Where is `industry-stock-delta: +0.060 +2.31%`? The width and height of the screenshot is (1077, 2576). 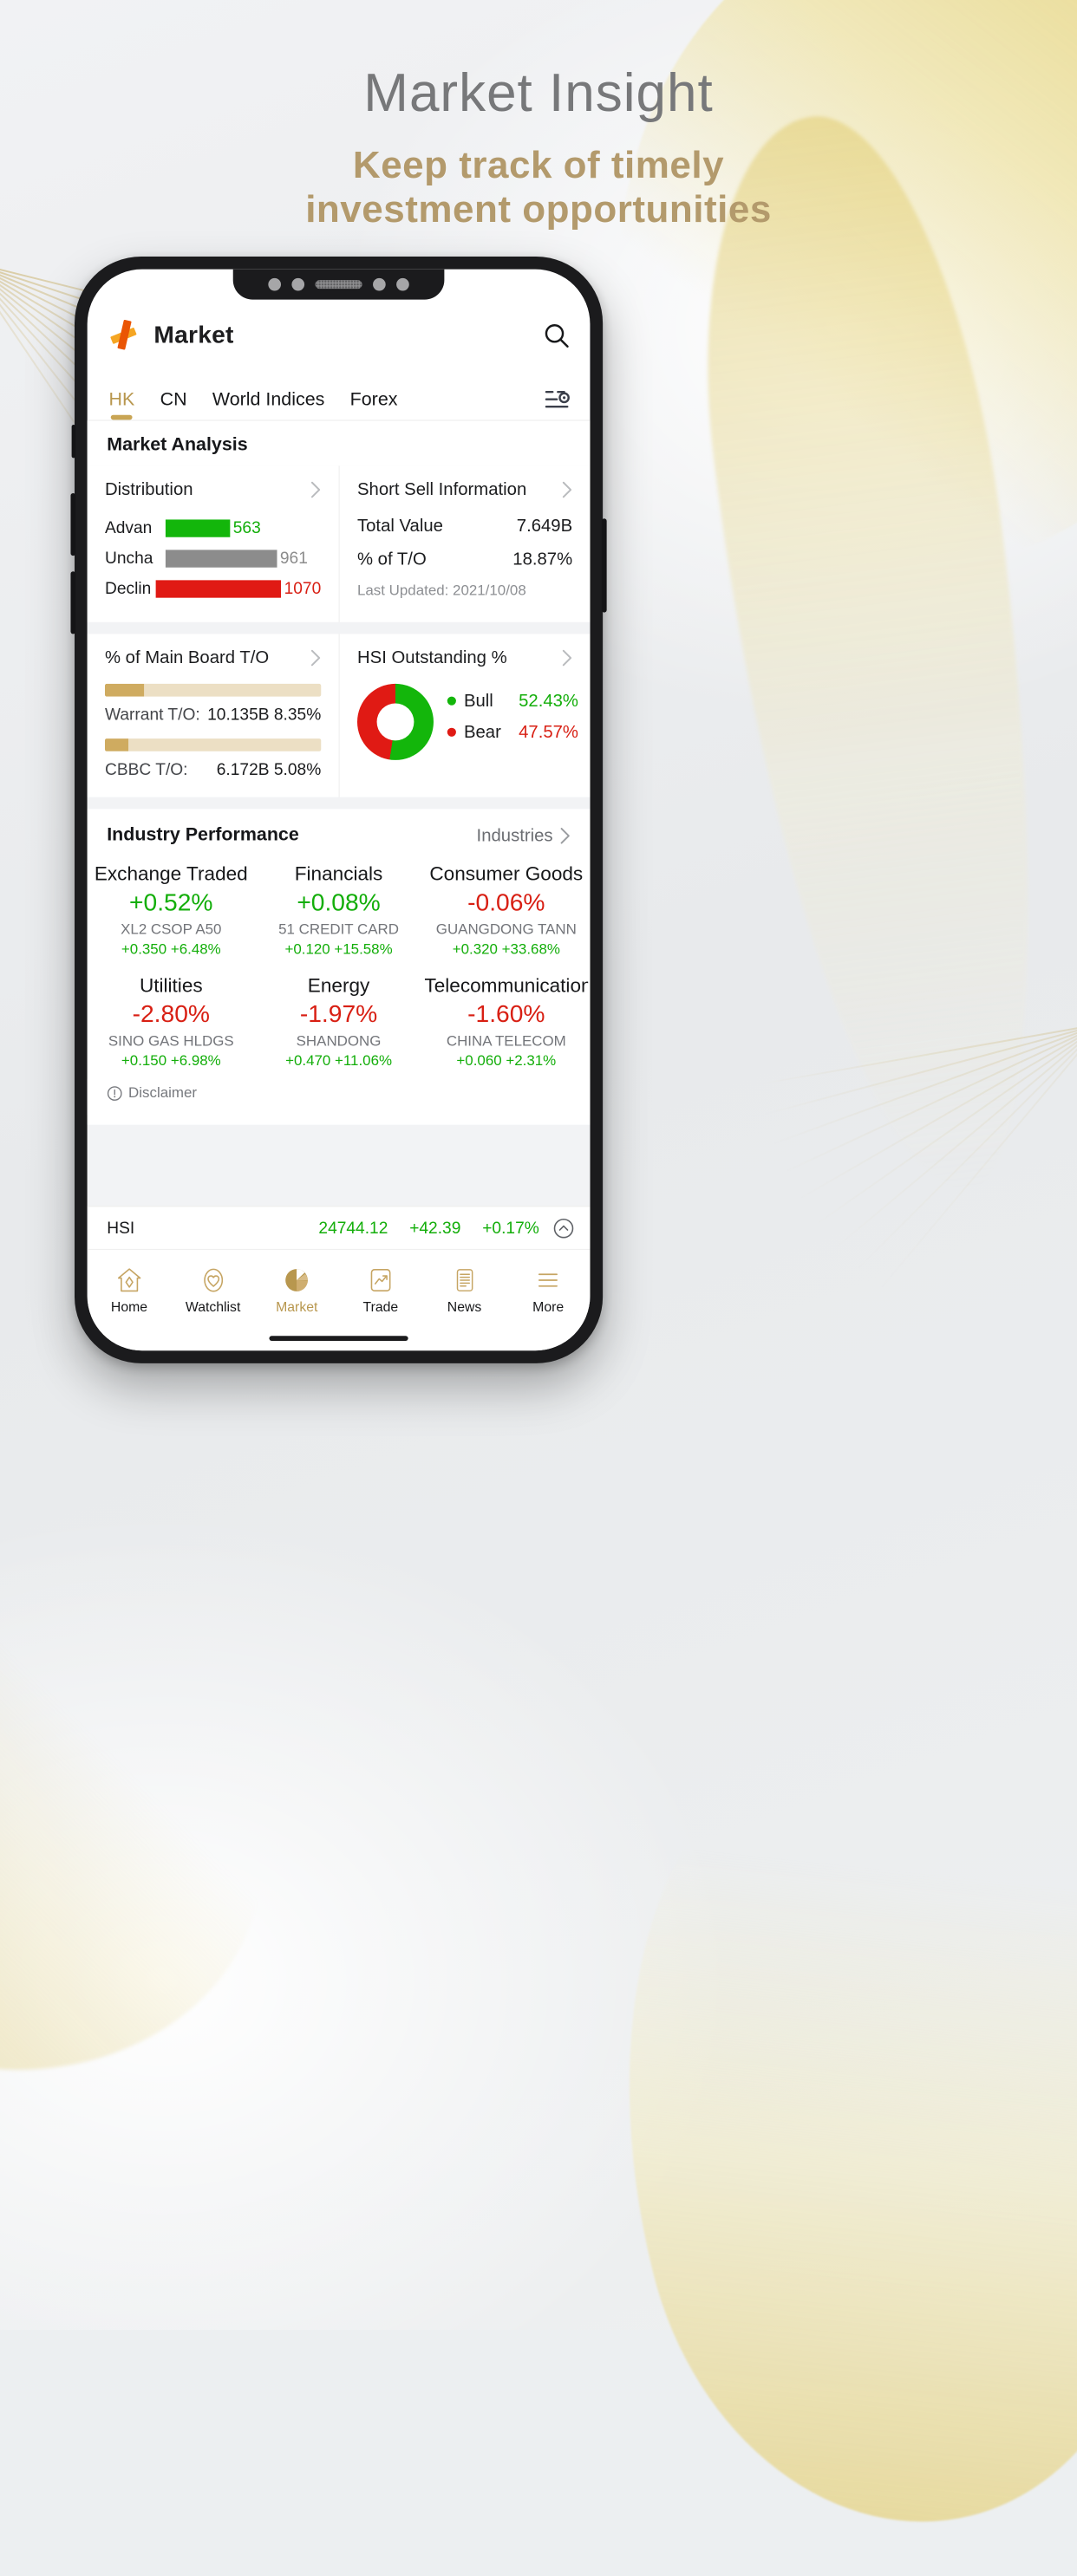 industry-stock-delta: +0.060 +2.31% is located at coordinates (506, 1061).